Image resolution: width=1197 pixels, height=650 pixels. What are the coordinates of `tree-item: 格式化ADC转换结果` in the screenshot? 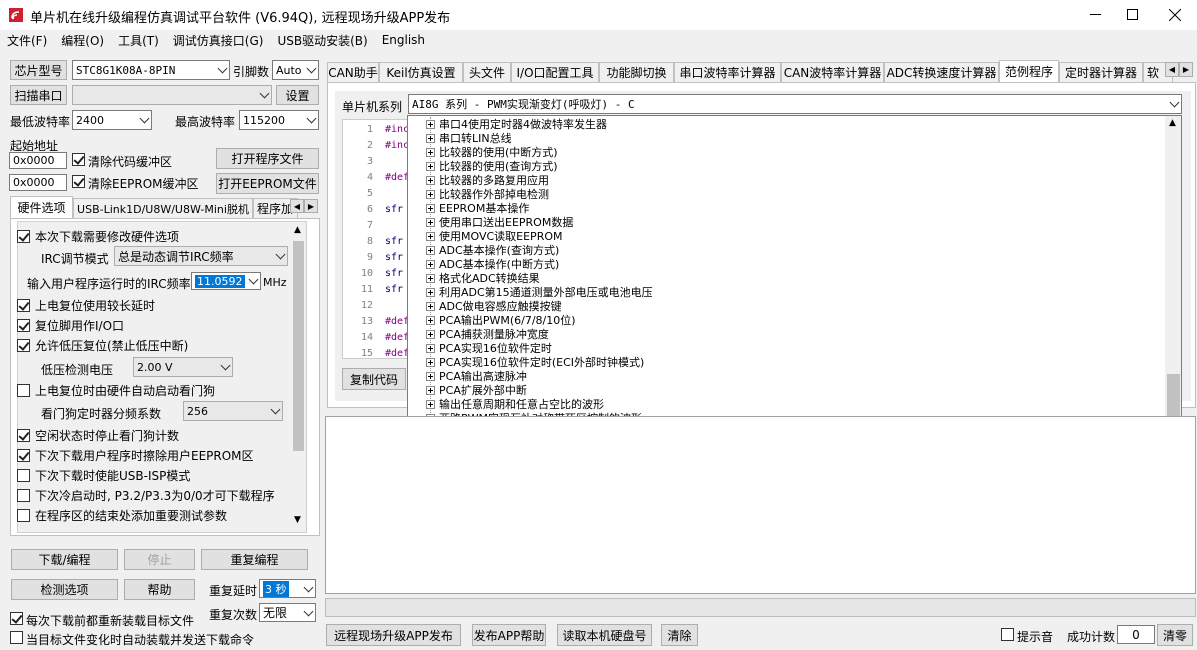 It's located at (483, 278).